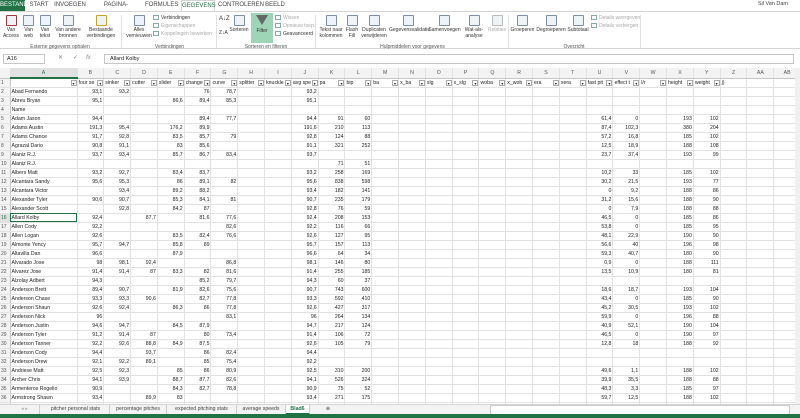 Image resolution: width=800 pixels, height=418 pixels. What do you see at coordinates (332, 371) in the screenshot?
I see `cell: 310` at bounding box center [332, 371].